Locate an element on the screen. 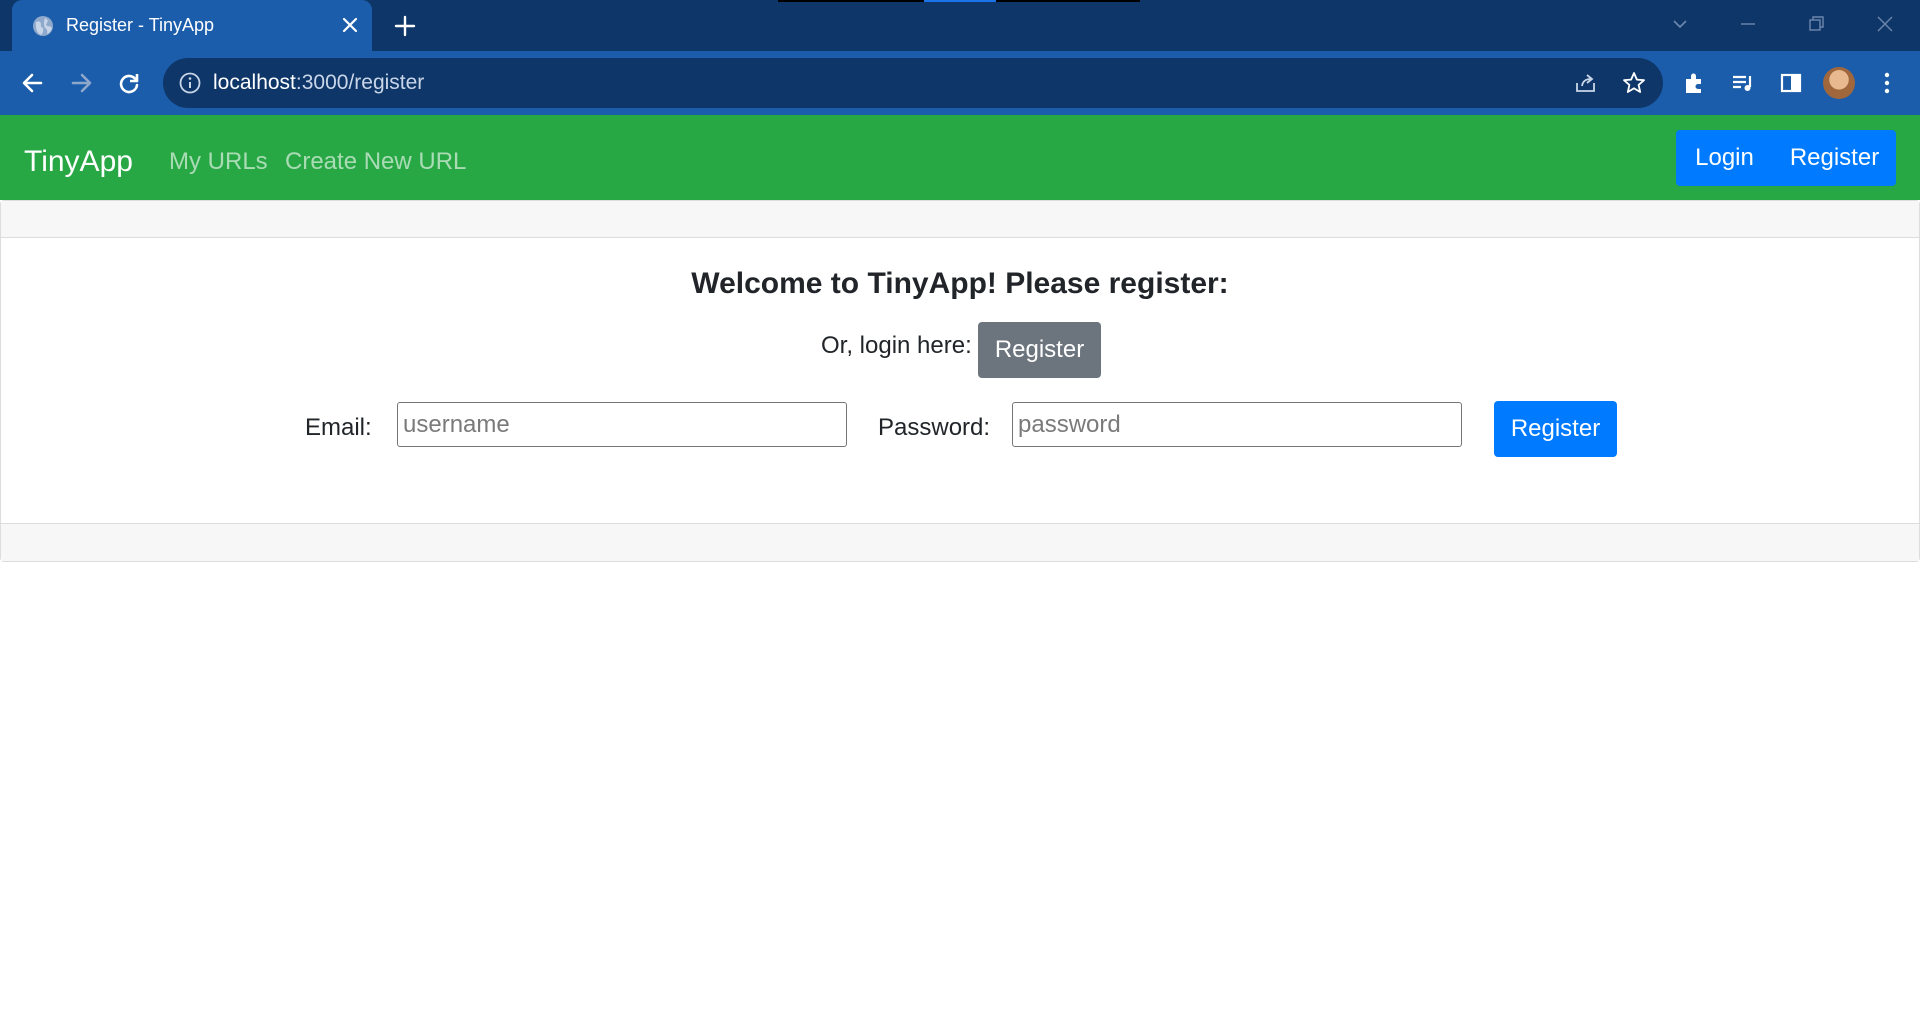  close-icon is located at coordinates (350, 25).